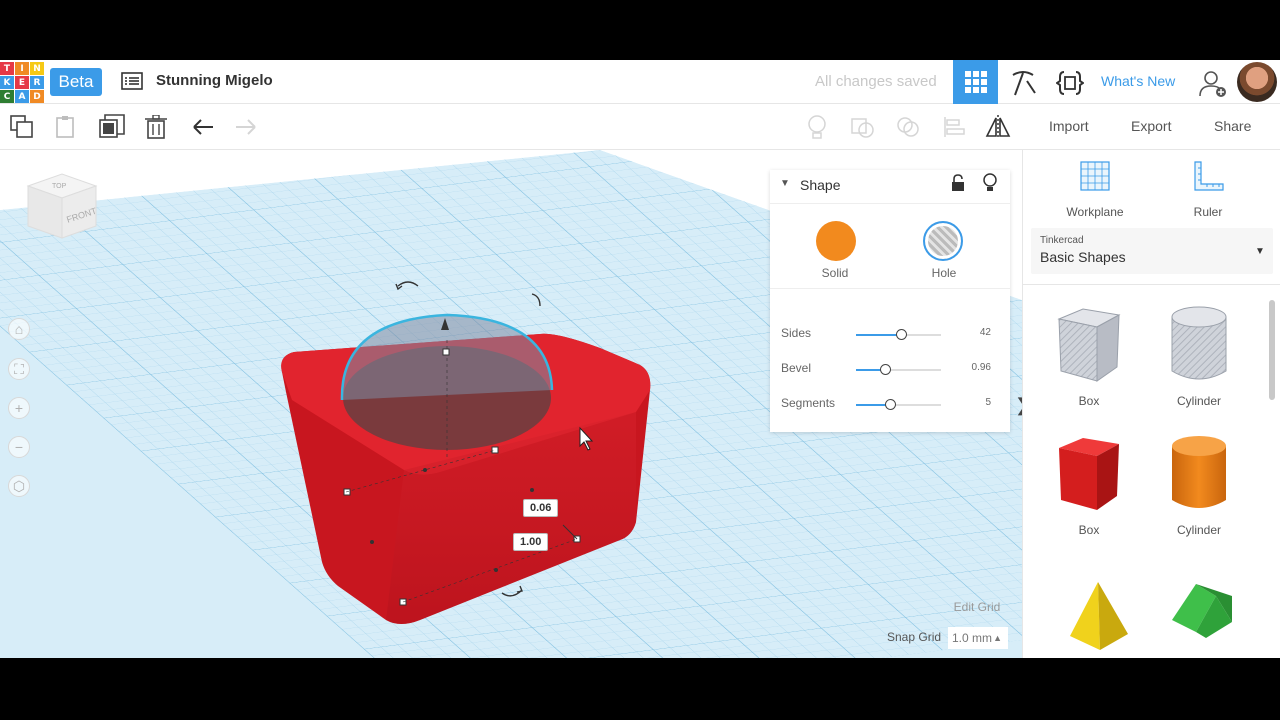 This screenshot has width=1280, height=720. I want to click on codeblocks-button, so click(1070, 83).